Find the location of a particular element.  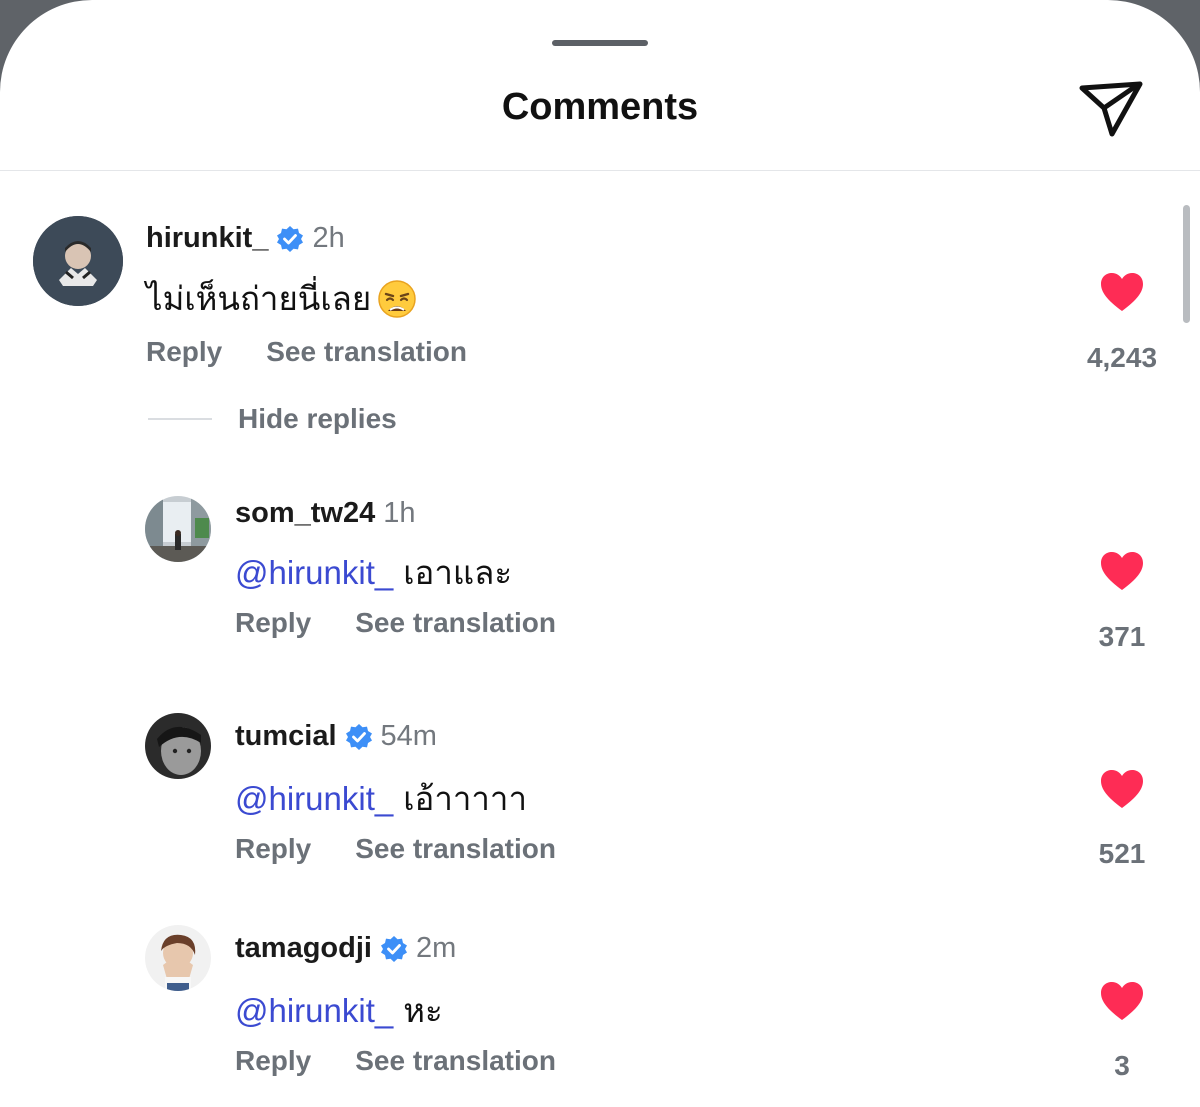

comment-text-row: @hirunkit_ เอ้าาาาา is located at coordinates (381, 798).